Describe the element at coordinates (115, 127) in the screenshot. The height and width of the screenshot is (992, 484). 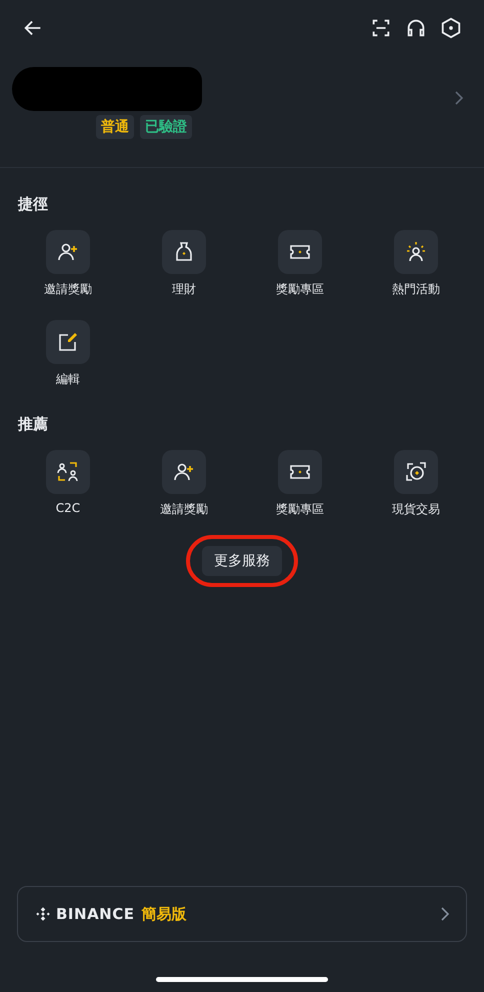
I see `status-tag: 普通` at that location.